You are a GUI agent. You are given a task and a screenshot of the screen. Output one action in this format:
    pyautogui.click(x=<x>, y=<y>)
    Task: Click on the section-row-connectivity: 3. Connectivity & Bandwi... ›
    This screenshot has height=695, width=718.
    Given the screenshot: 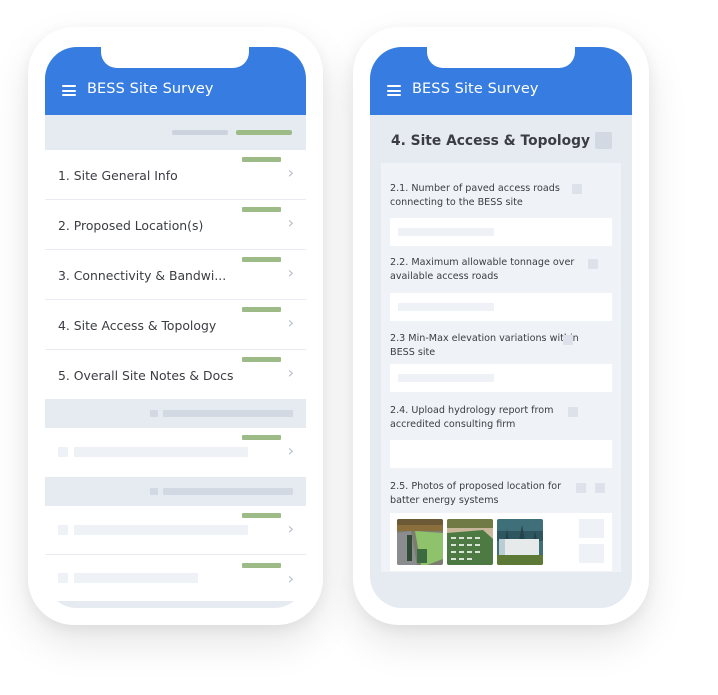 What is the action you would take?
    pyautogui.click(x=175, y=275)
    